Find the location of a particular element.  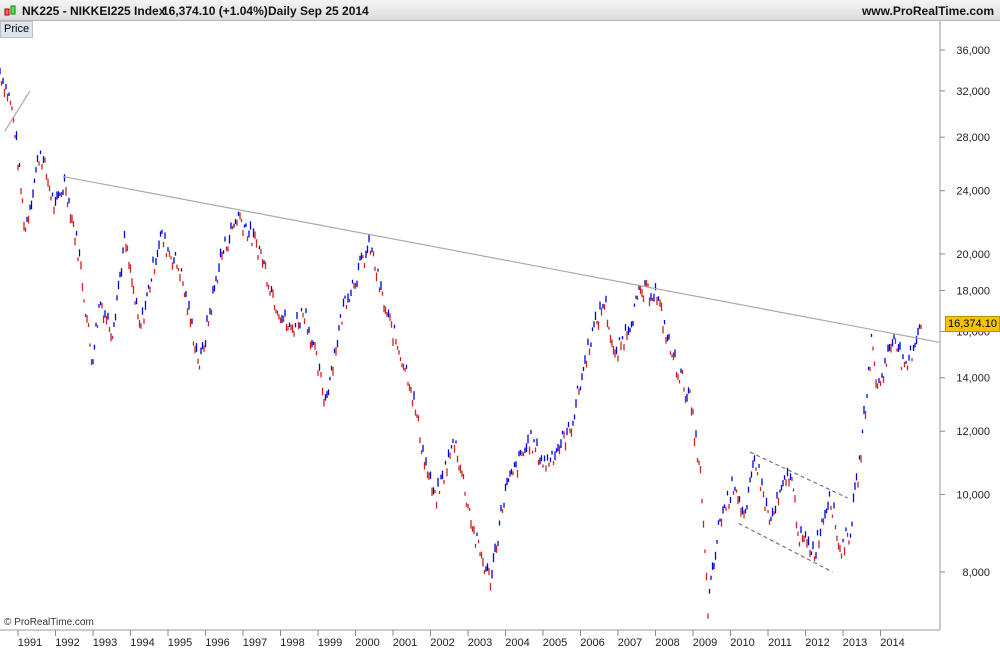

symbol-title: NK225 - NIKKEI225 Index is located at coordinates (94, 11).